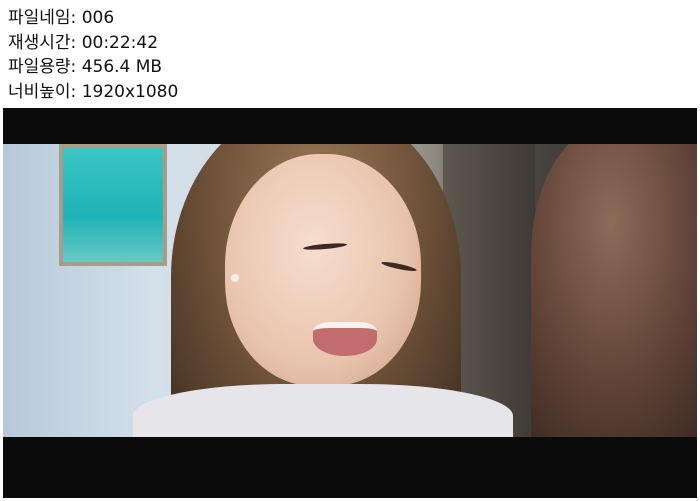 The height and width of the screenshot is (501, 700). Describe the element at coordinates (345, 339) in the screenshot. I see `smiling-mouth` at that location.